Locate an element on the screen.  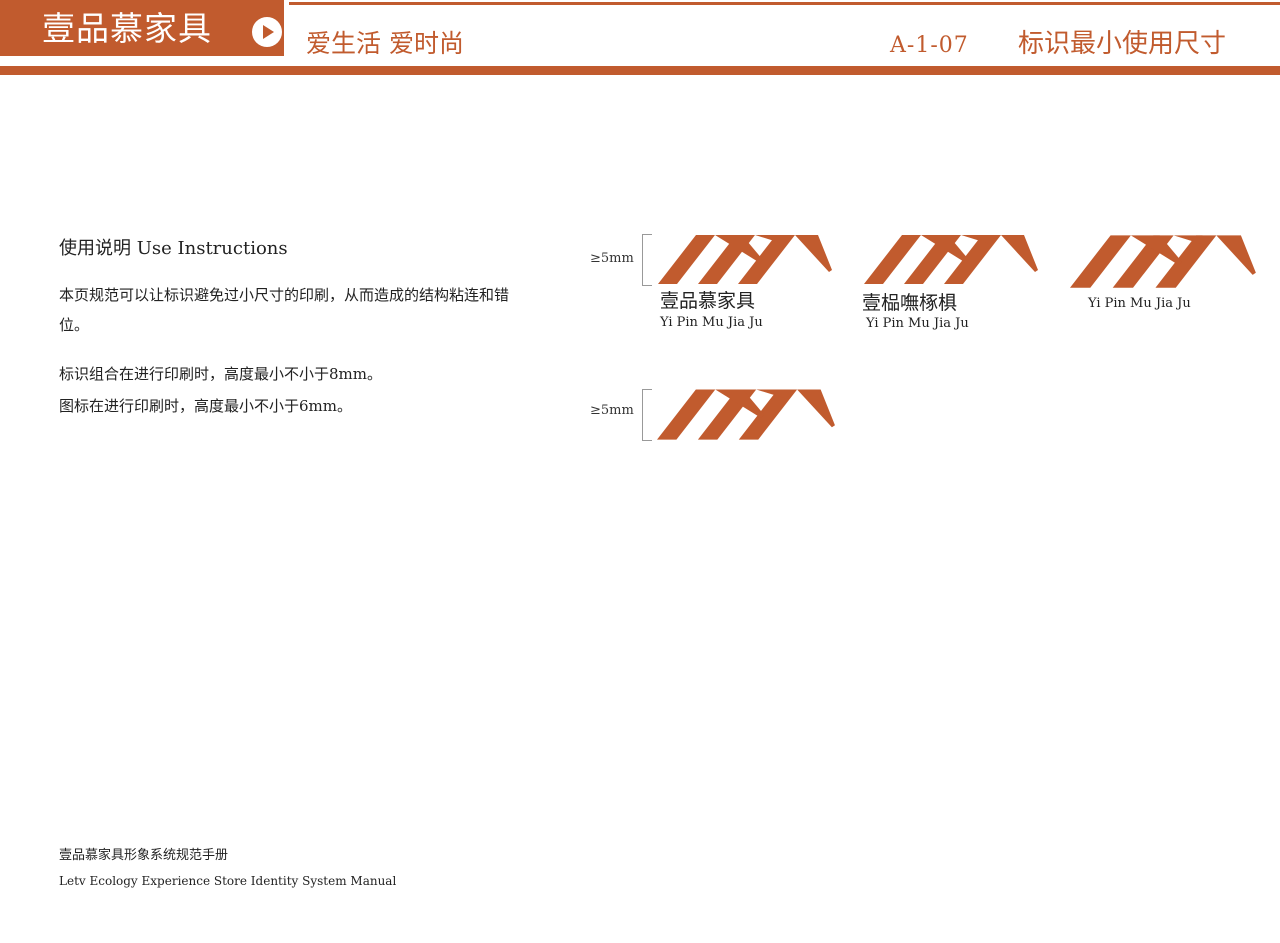
instructions-title: 使用说明 Use Instructions is located at coordinates (173, 248).